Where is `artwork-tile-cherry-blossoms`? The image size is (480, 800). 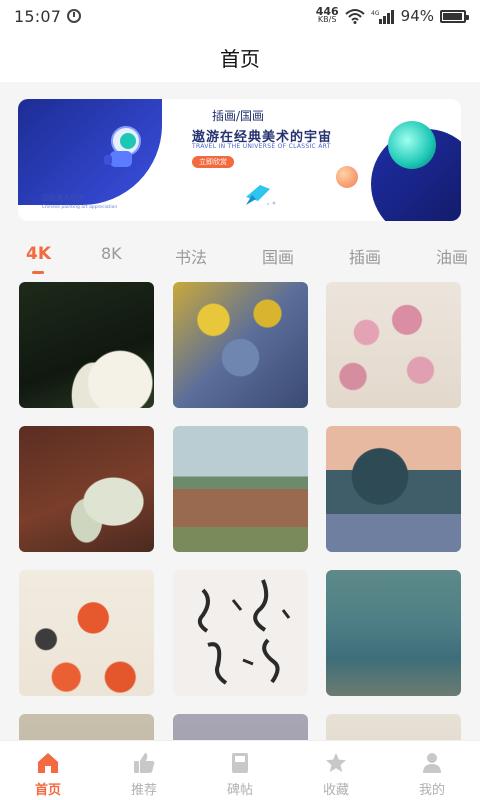
artwork-tile-cherry-blossoms is located at coordinates (393, 345).